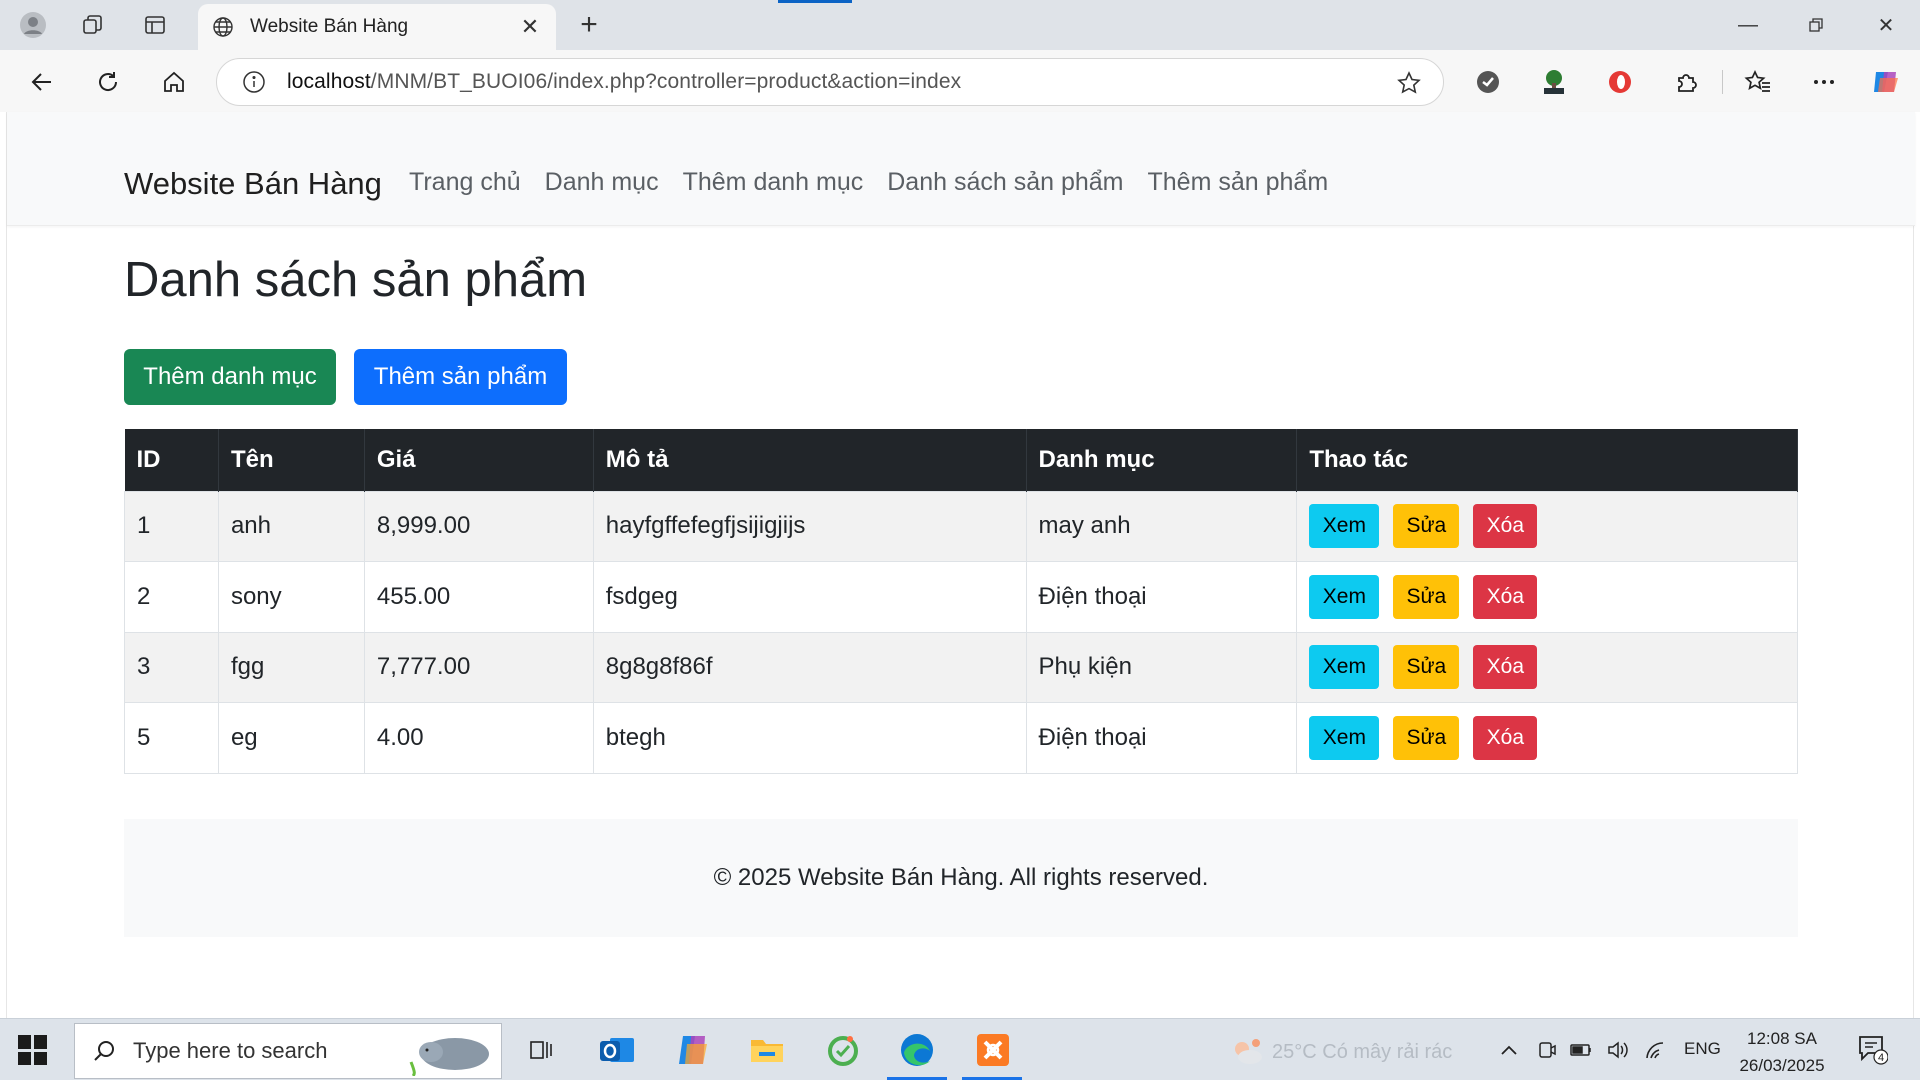  I want to click on cell-name: anh, so click(291, 526).